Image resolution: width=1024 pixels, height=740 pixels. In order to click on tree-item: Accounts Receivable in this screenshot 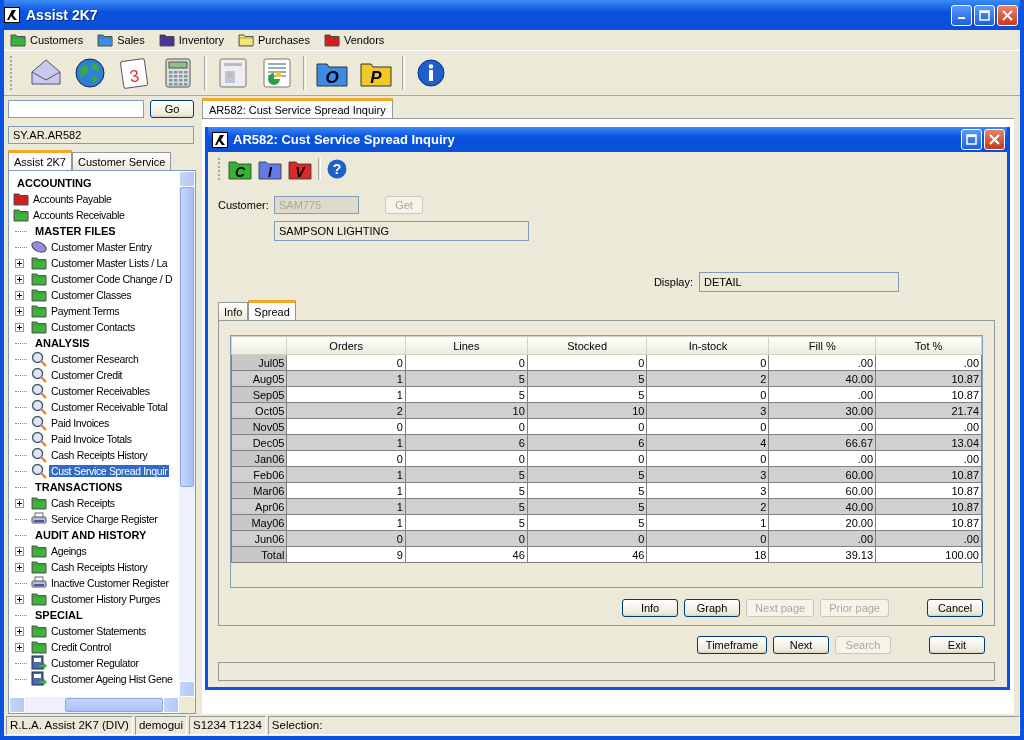, I will do `click(79, 215)`.